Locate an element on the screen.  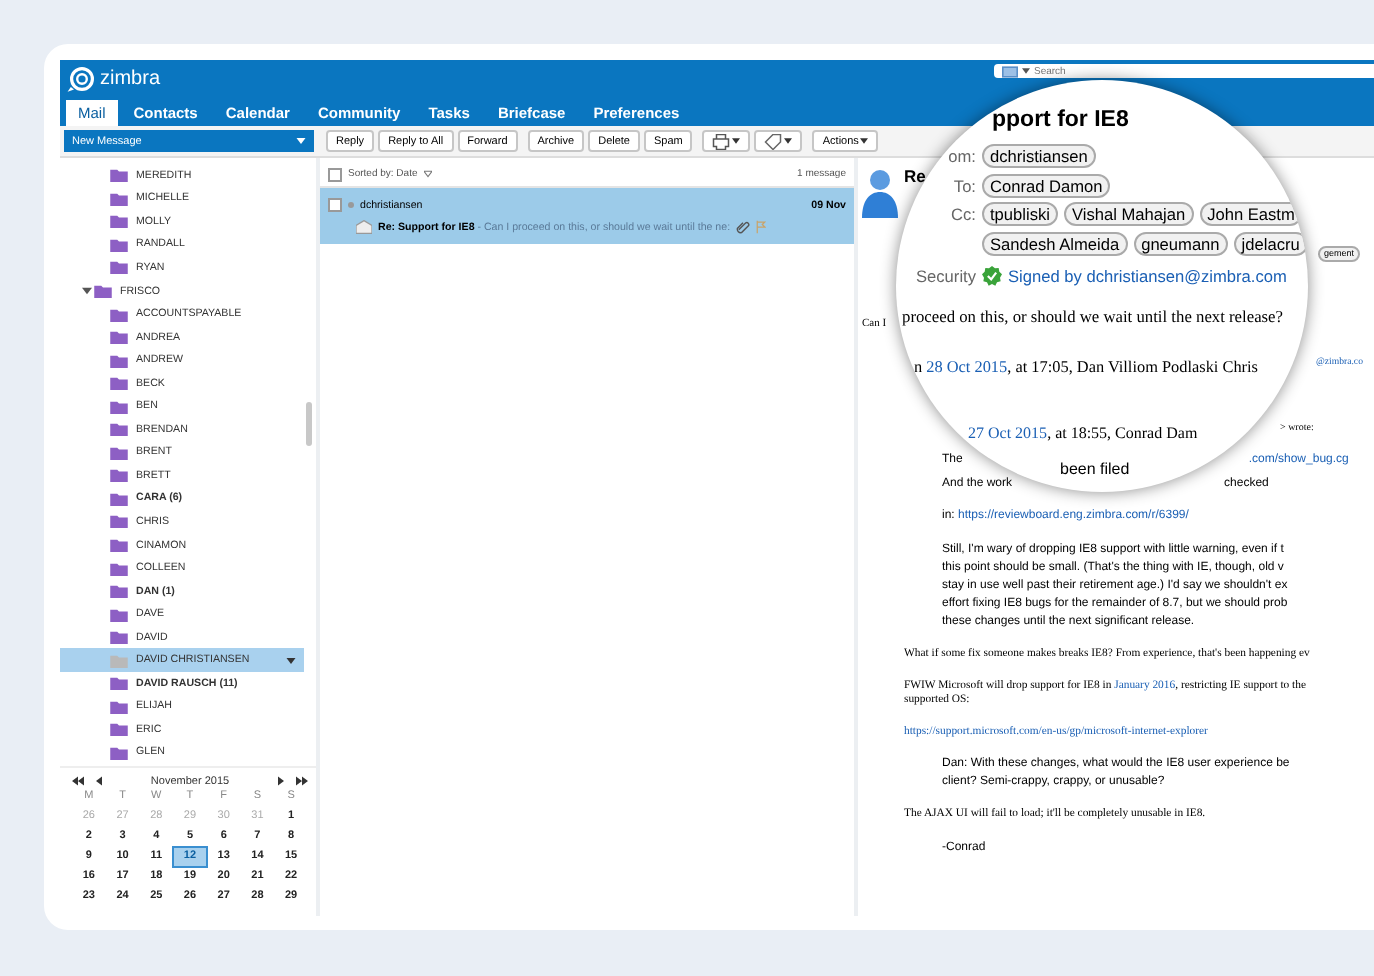
verified-check-icon is located at coordinates (992, 276).